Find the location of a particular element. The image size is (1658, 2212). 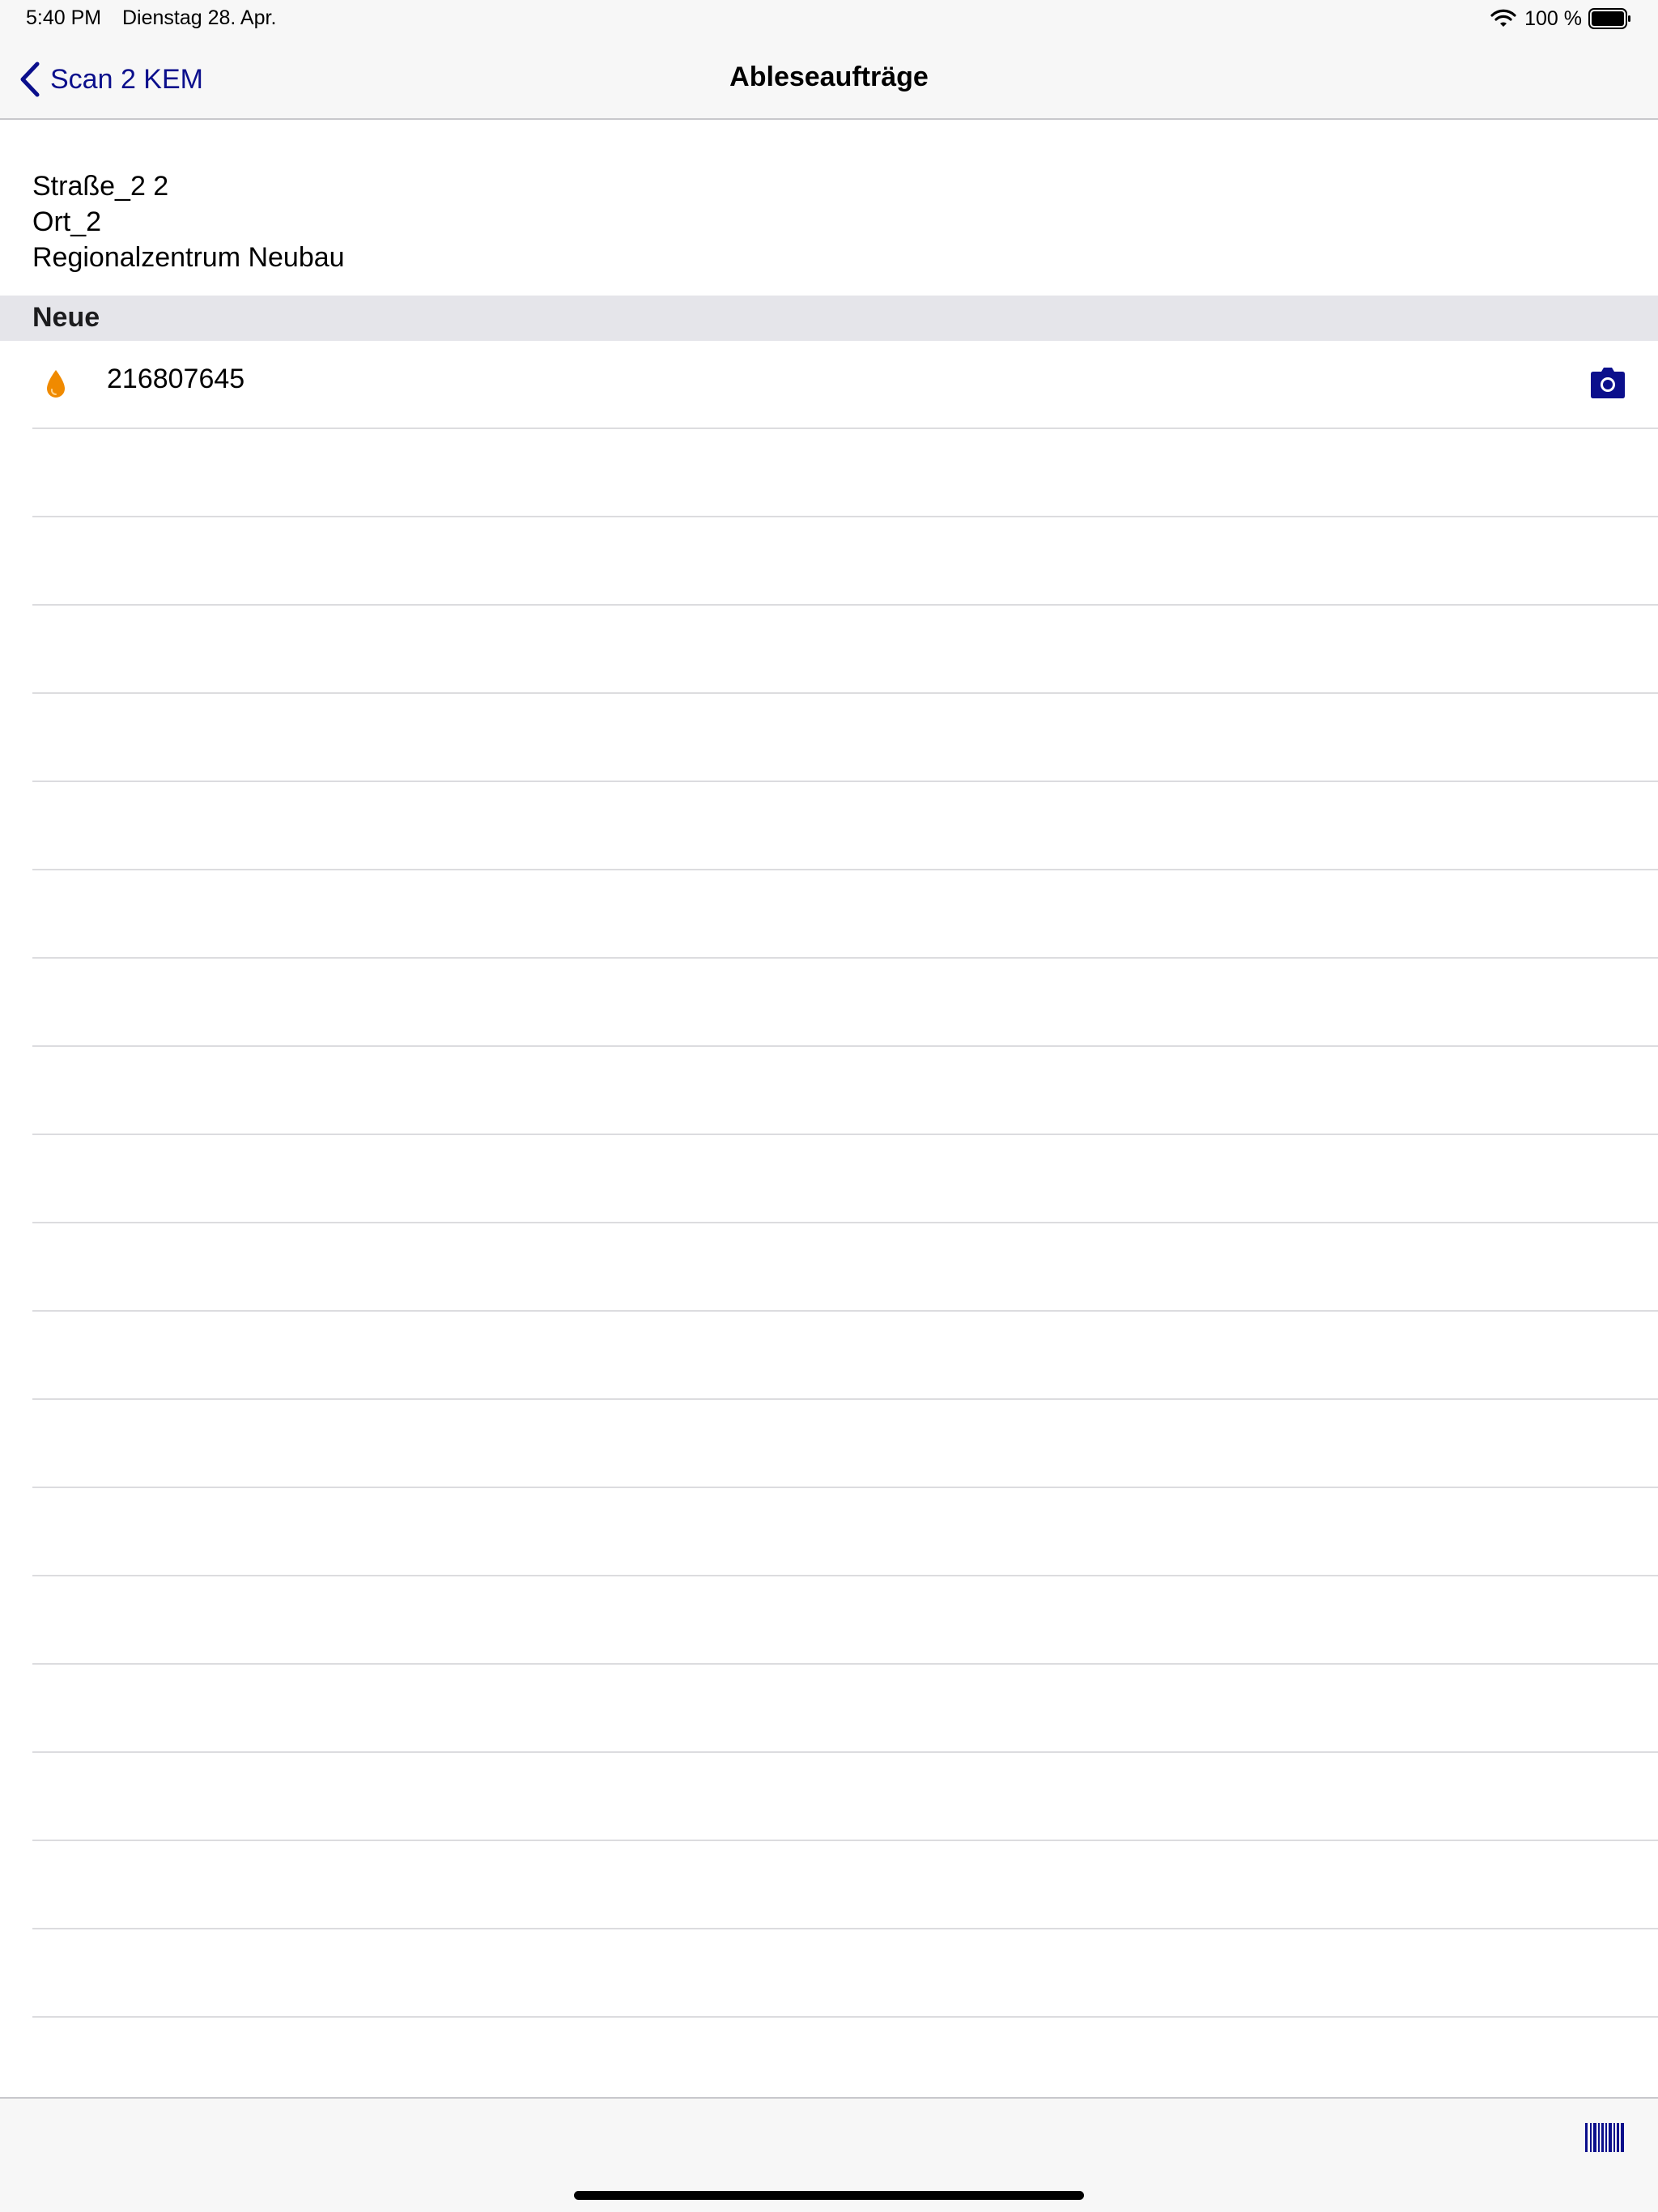

address-block: Straße_2 2 Ort_2 Regionalzentrum Neubau is located at coordinates (188, 221).